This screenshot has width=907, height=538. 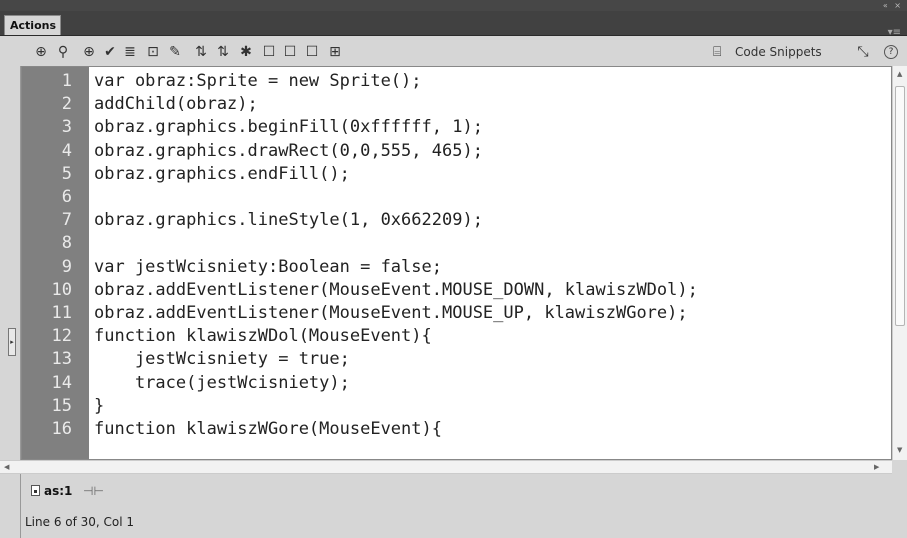 I want to click on code-line: 6, so click(x=456, y=197).